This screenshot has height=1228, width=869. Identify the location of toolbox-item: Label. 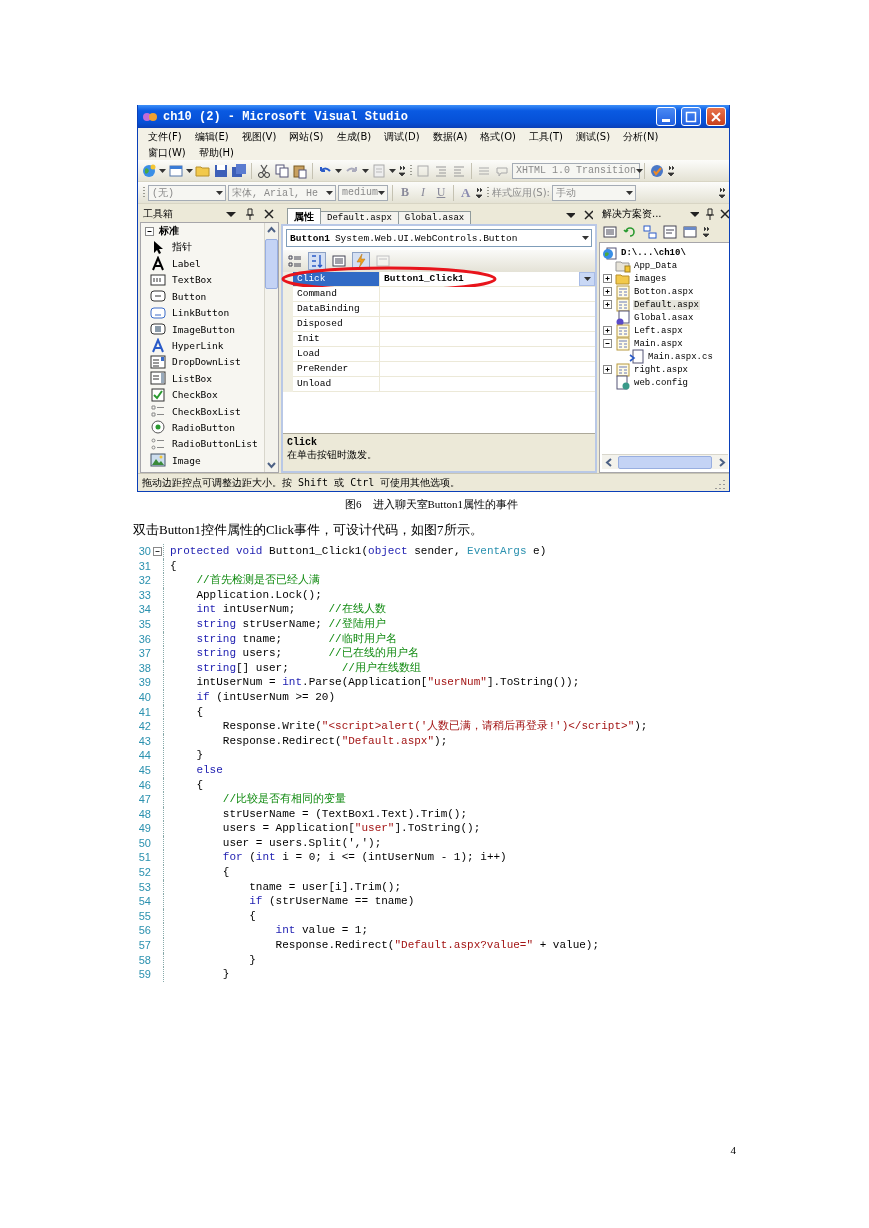
(202, 263).